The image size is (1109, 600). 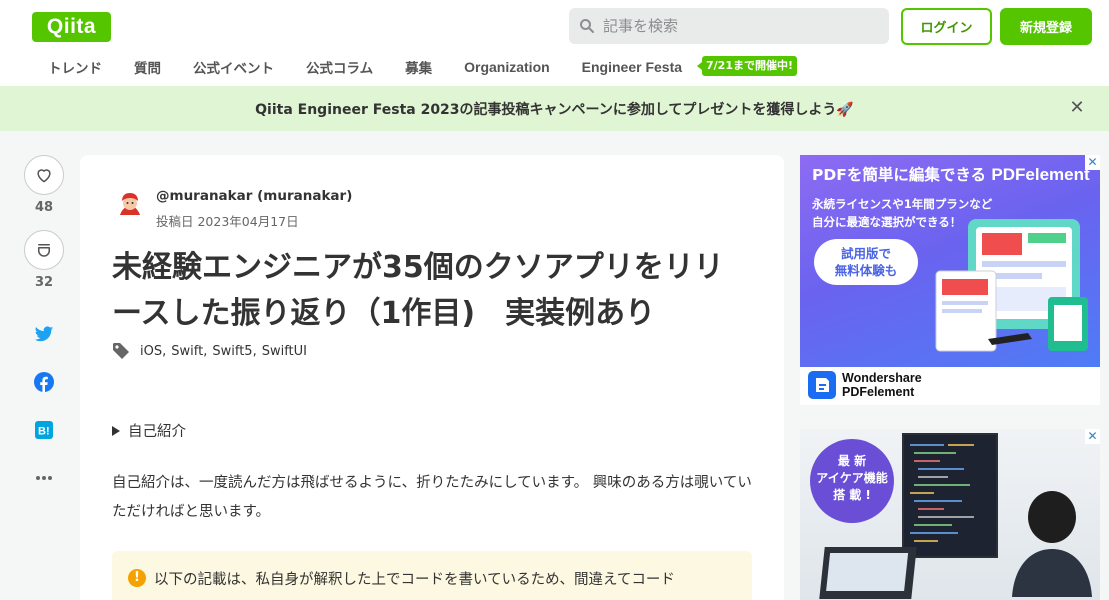 What do you see at coordinates (116, 430) in the screenshot?
I see `disclosure-triangle-icon` at bounding box center [116, 430].